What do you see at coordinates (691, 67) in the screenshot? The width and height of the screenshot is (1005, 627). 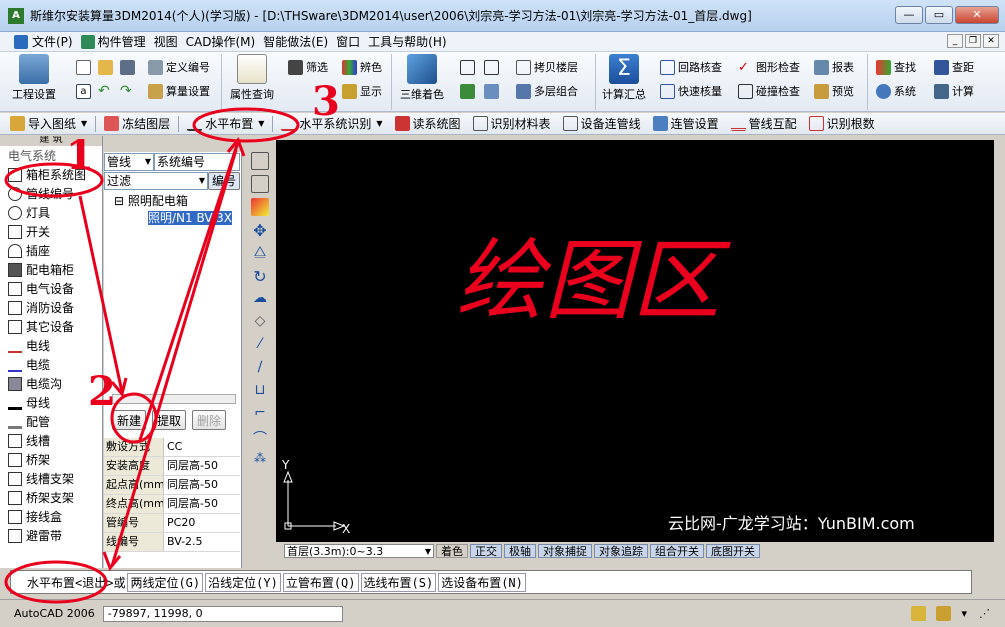 I see `loop-check-button: 回路核查` at bounding box center [691, 67].